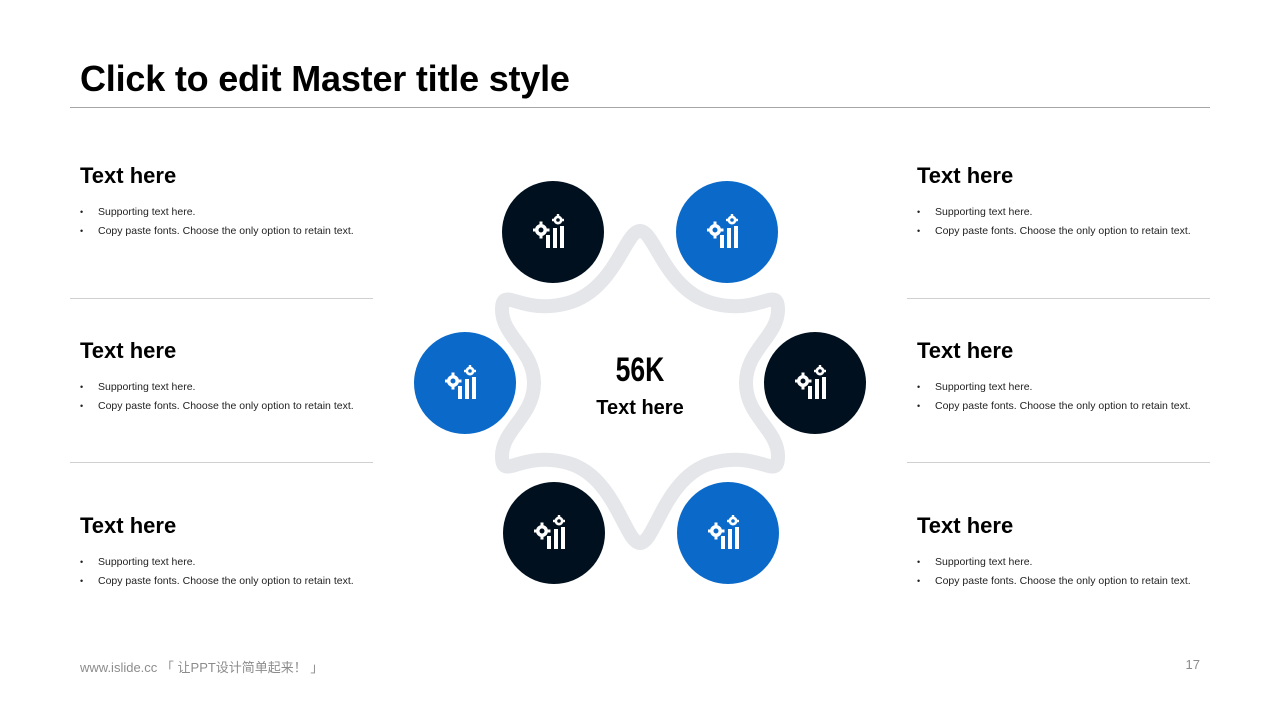 This screenshot has width=1280, height=720. I want to click on center-value: 56K, so click(640, 370).